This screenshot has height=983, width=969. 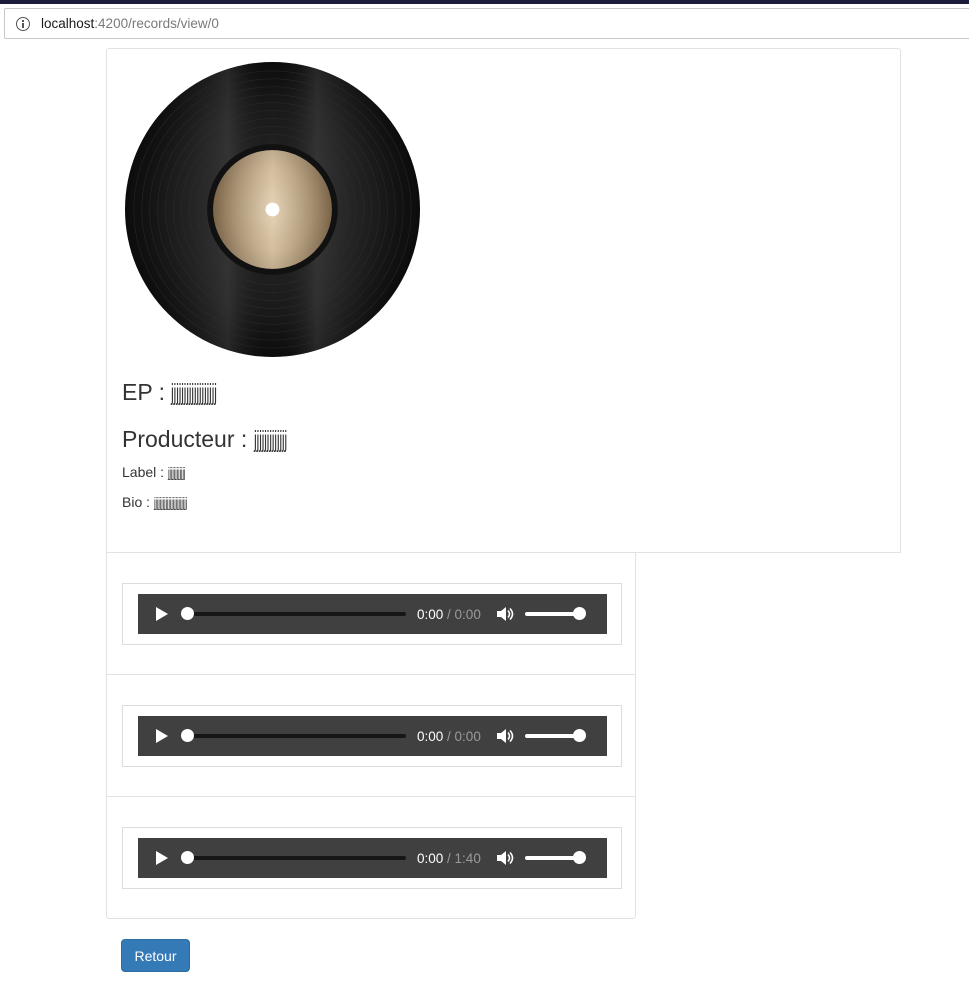 What do you see at coordinates (155, 955) in the screenshot?
I see `back-button: Retour` at bounding box center [155, 955].